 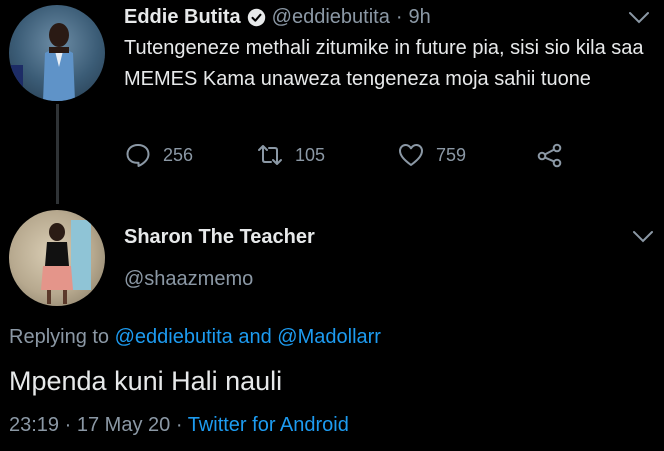 I want to click on reply-date: 17 May 20, so click(x=123, y=425).